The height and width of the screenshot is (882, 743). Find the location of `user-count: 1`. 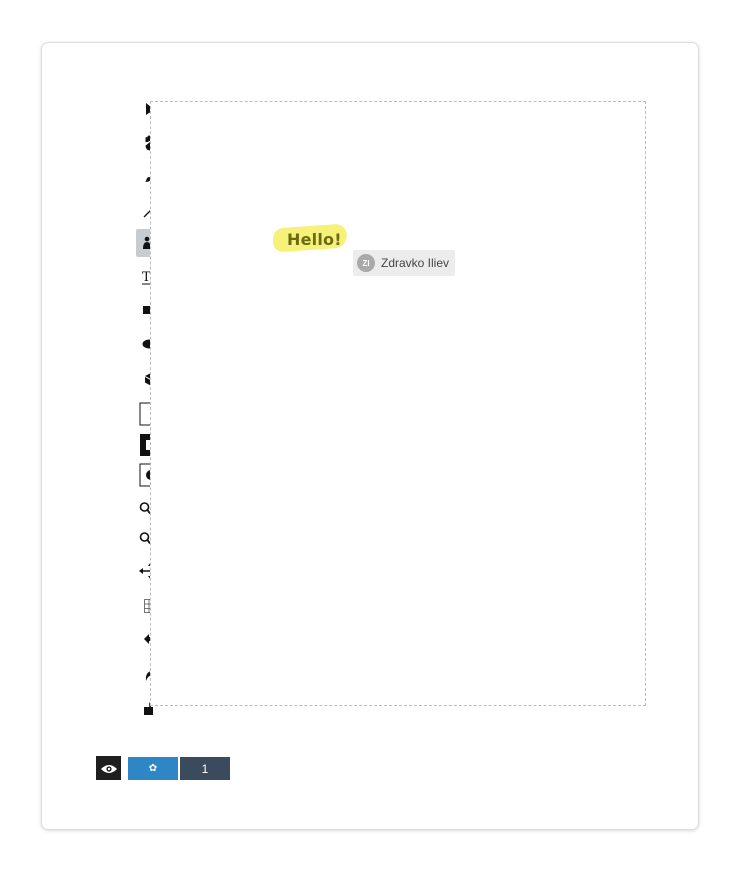

user-count: 1 is located at coordinates (205, 768).